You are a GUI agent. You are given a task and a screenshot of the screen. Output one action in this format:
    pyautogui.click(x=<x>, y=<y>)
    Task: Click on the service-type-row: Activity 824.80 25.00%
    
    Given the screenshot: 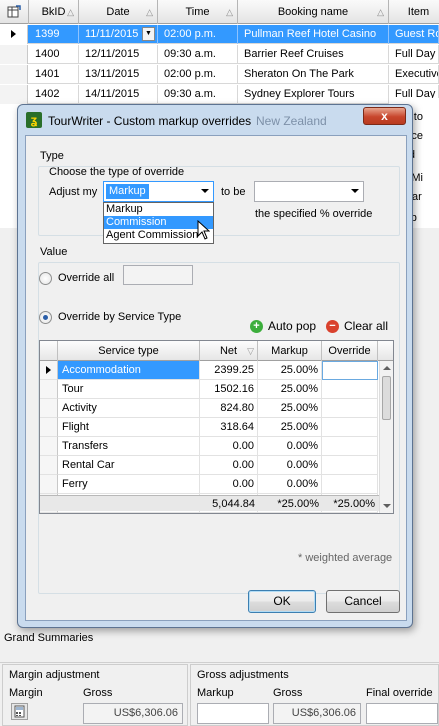 What is the action you would take?
    pyautogui.click(x=210, y=408)
    